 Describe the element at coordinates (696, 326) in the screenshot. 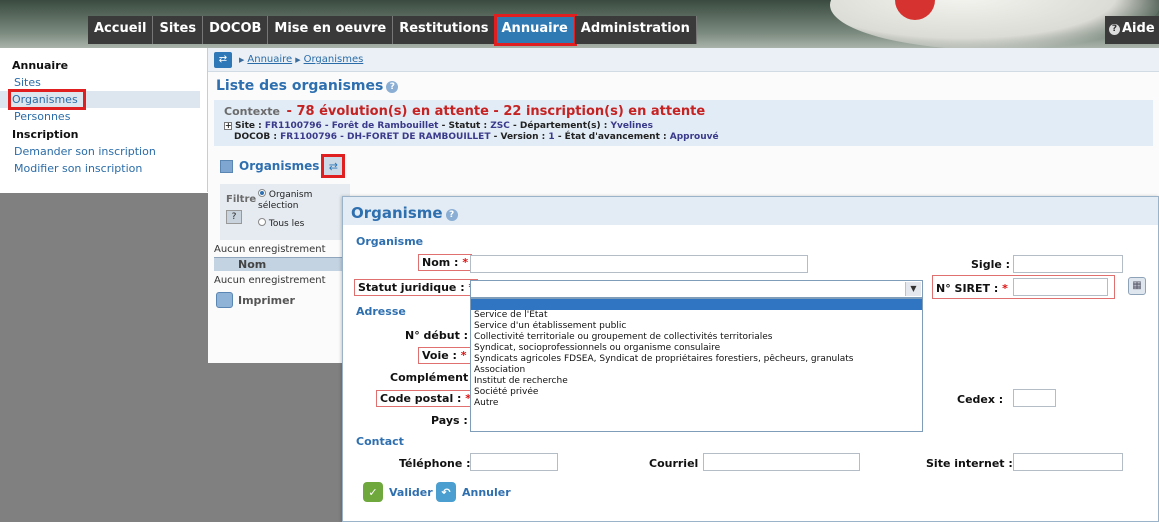

I see `dropdown-option: Service d'un établissement public` at that location.